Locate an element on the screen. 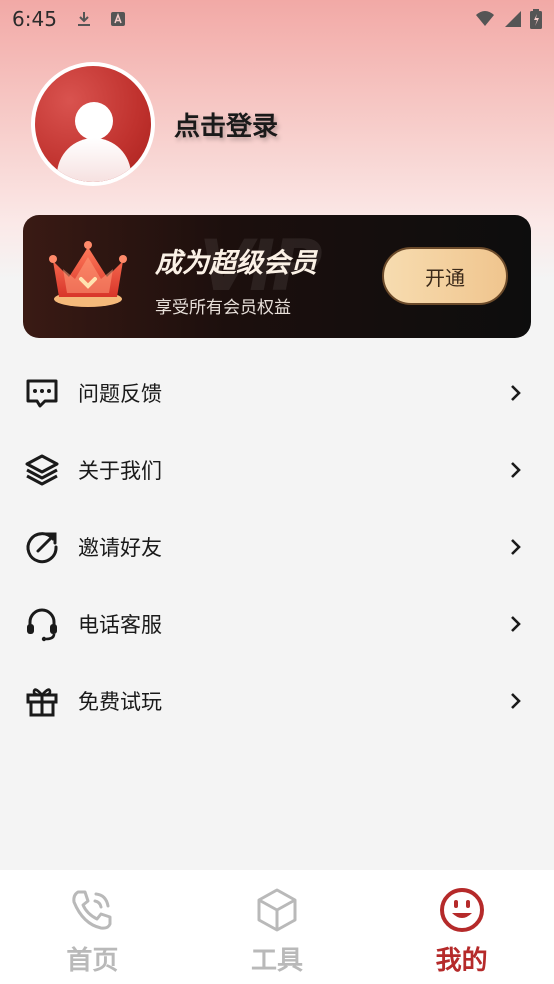  tab-mine: 我的 is located at coordinates (461, 927).